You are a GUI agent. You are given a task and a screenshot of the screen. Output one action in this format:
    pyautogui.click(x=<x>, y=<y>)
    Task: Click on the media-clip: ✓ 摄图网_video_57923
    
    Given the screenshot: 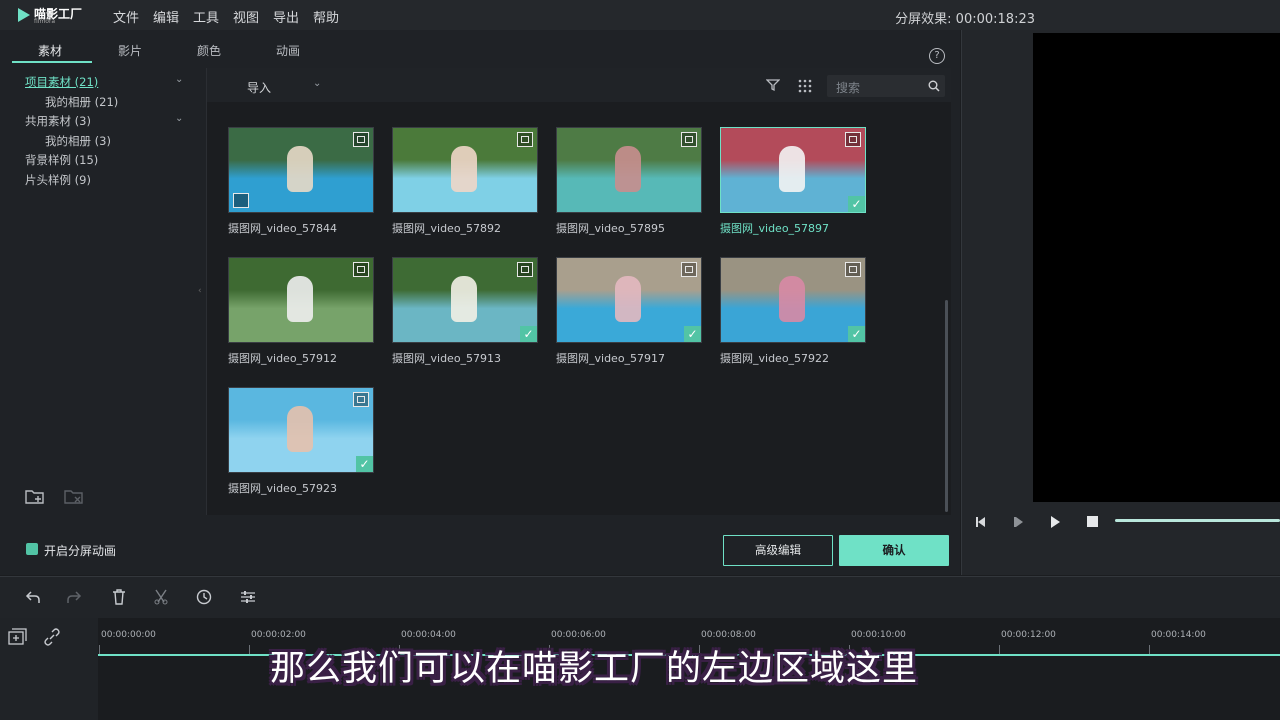 What is the action you would take?
    pyautogui.click(x=301, y=441)
    